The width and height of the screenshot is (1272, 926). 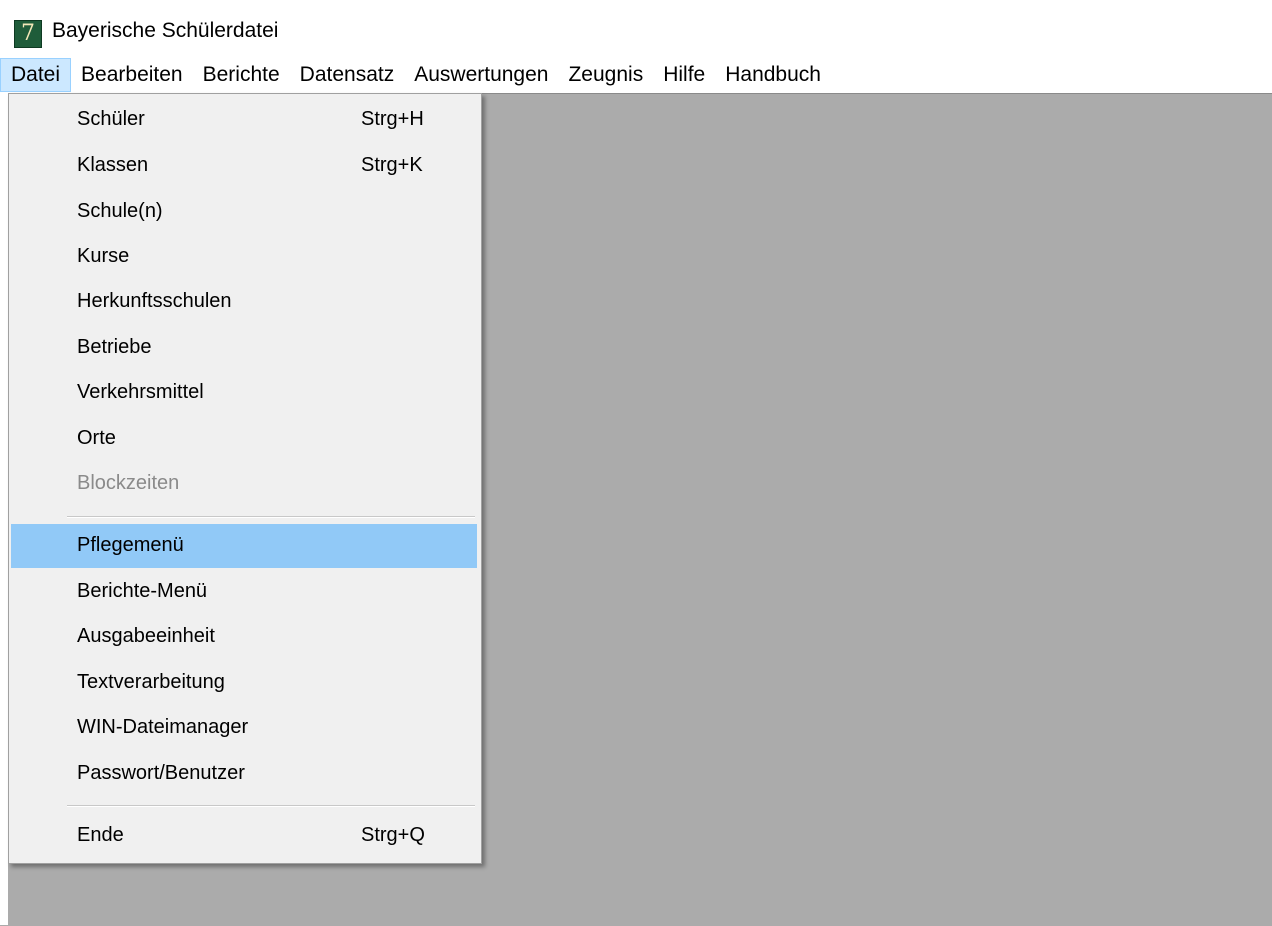 What do you see at coordinates (36, 75) in the screenshot?
I see `menu-datei: Datei` at bounding box center [36, 75].